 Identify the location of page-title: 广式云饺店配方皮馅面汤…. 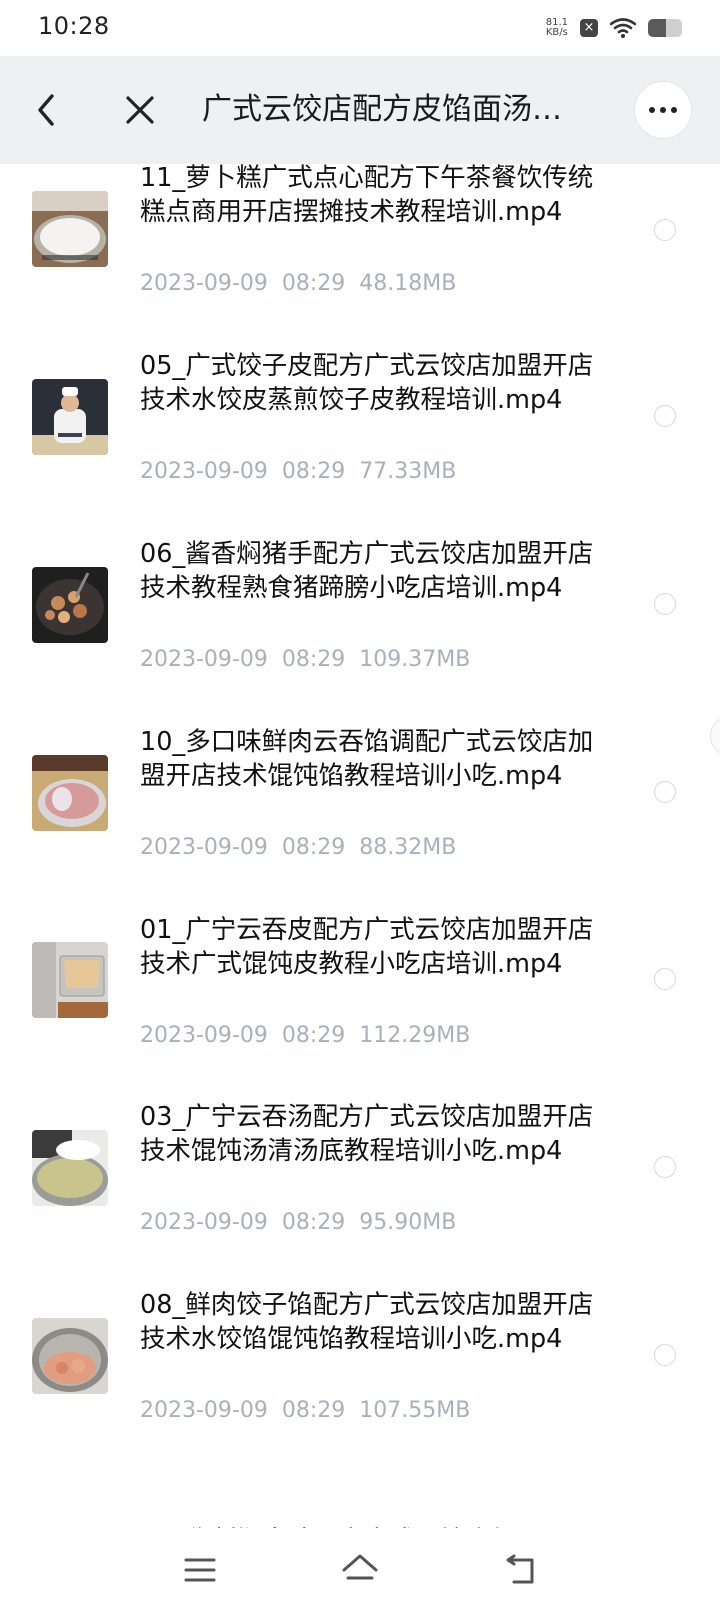
(382, 109).